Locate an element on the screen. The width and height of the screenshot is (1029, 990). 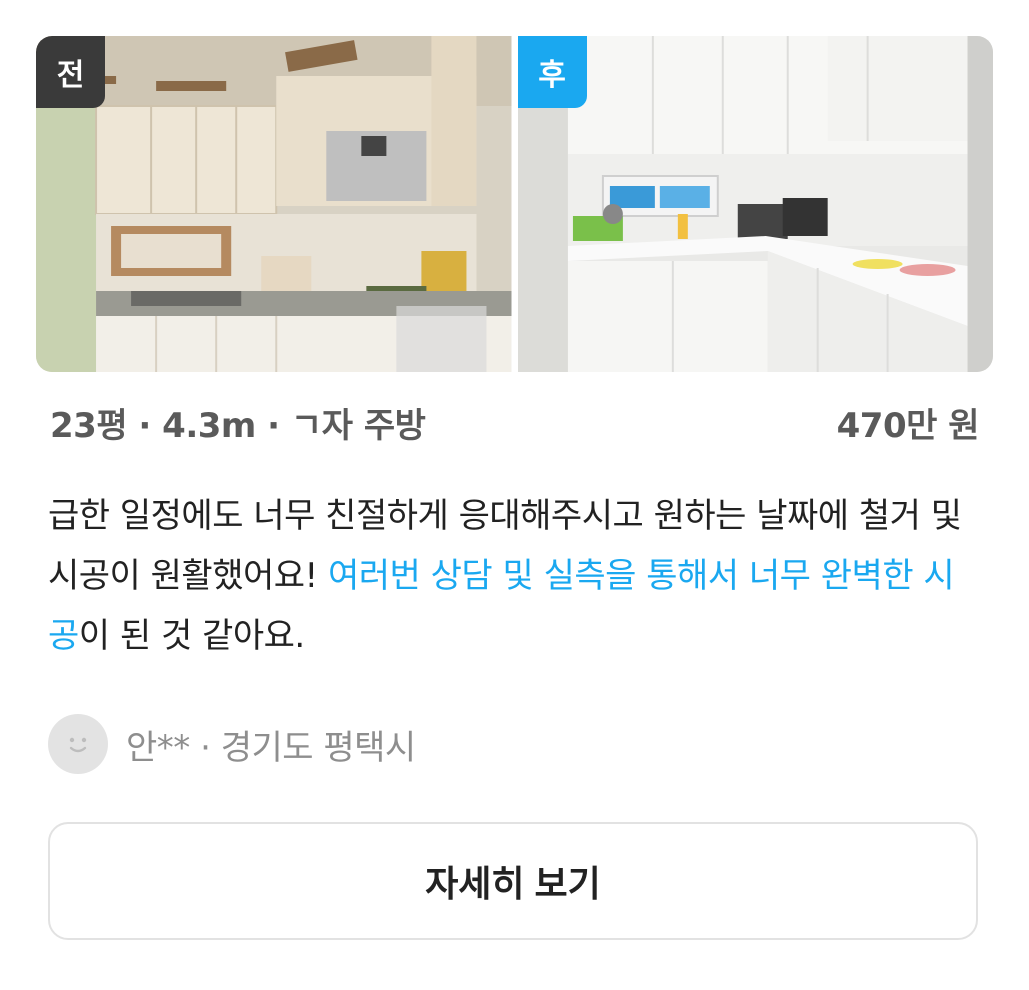
listing-spec: 23평 · 4.3m · ㄱ자 주방 is located at coordinates (238, 425).